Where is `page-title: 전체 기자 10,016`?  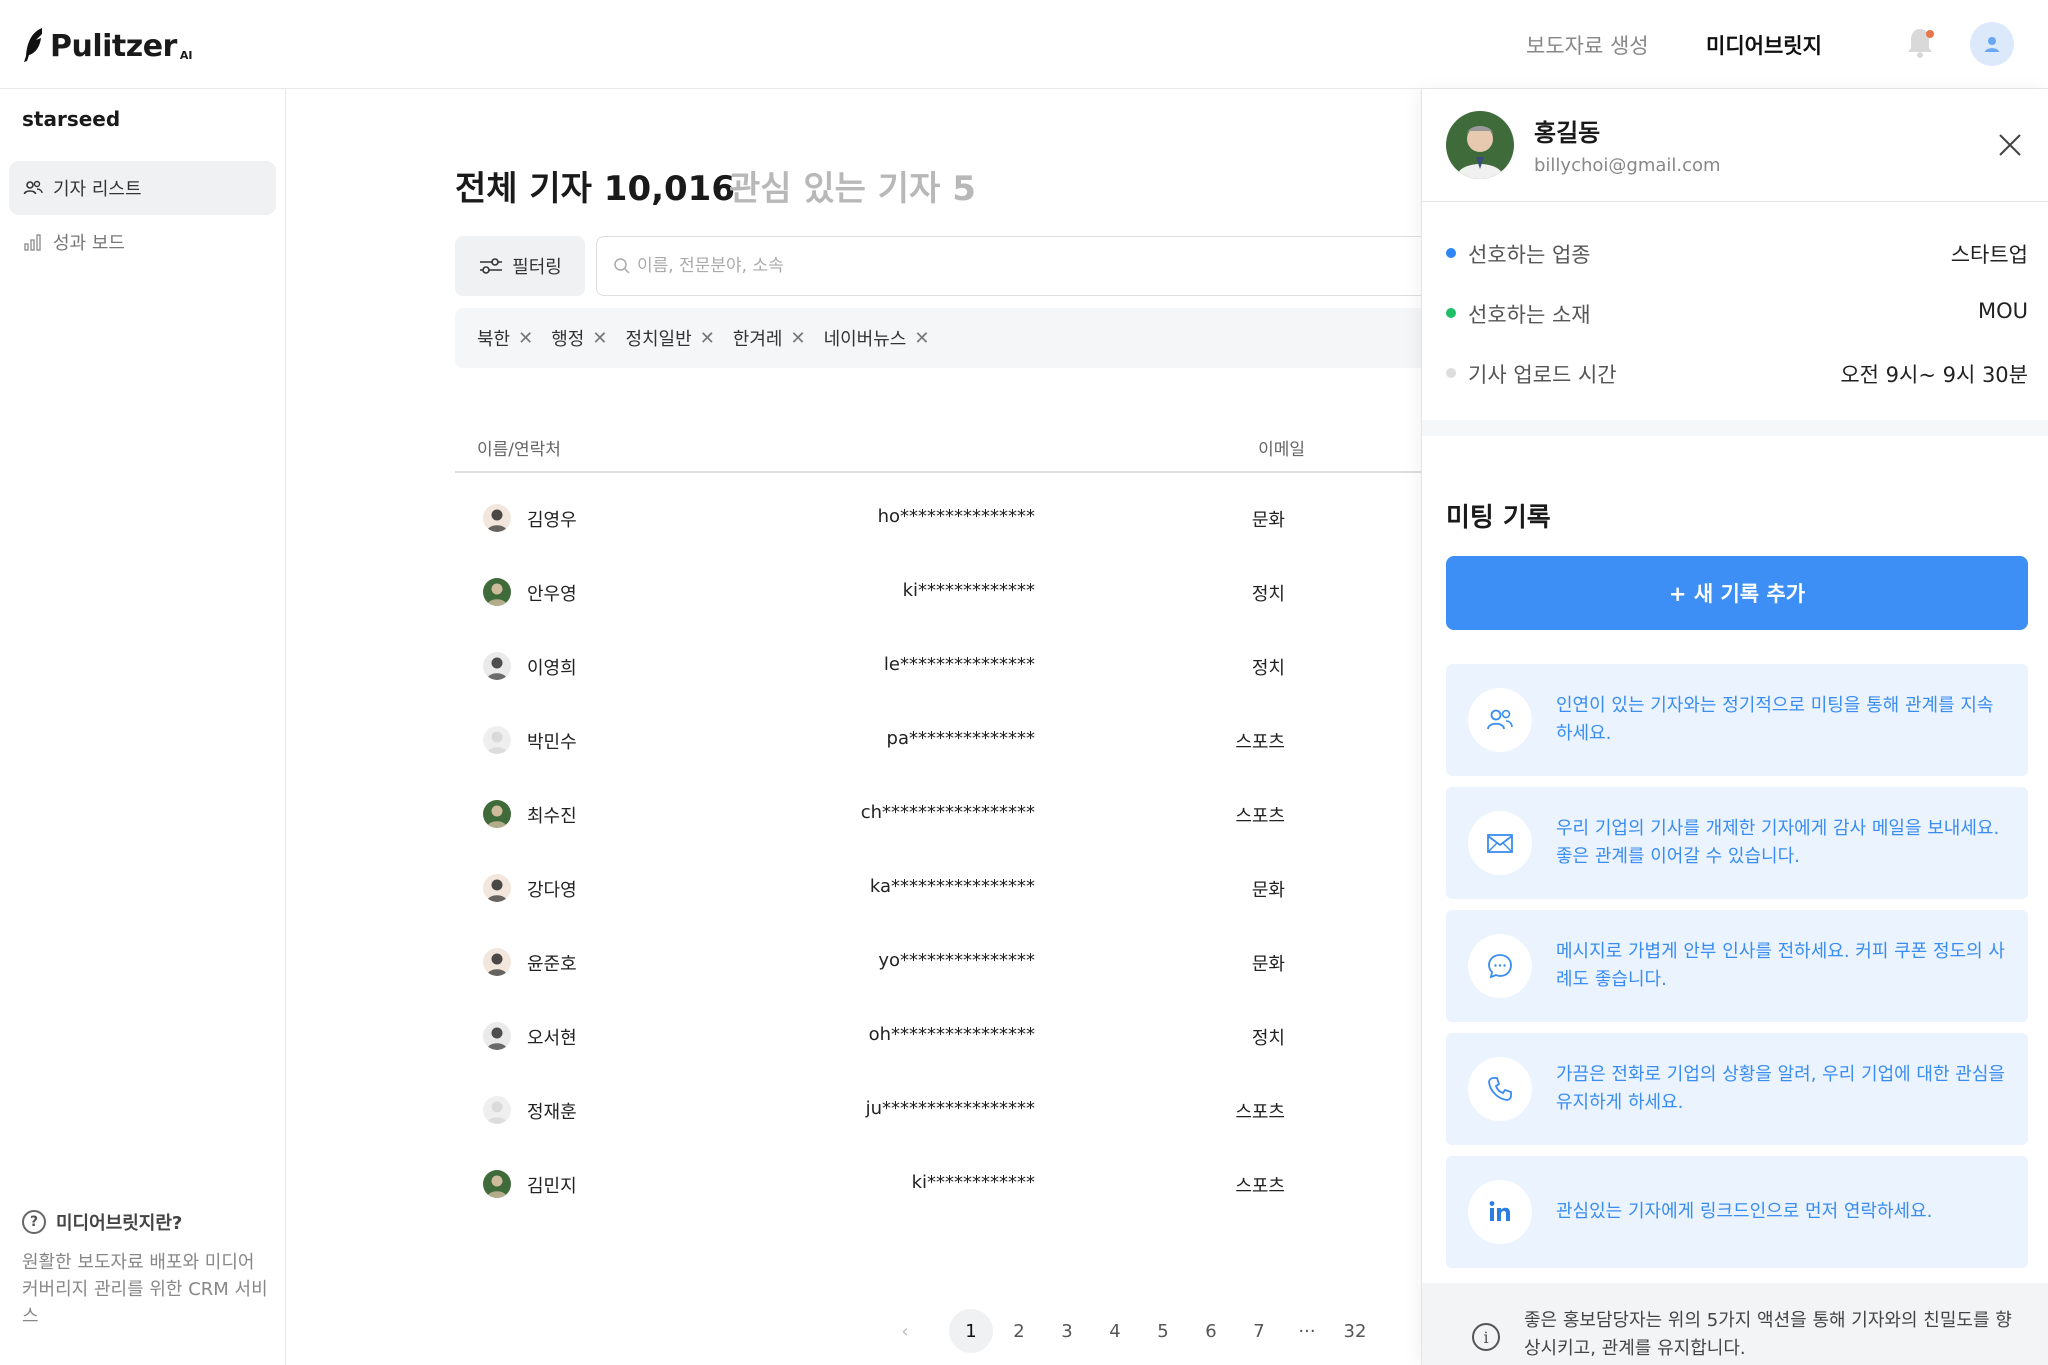
page-title: 전체 기자 10,016 is located at coordinates (595, 185).